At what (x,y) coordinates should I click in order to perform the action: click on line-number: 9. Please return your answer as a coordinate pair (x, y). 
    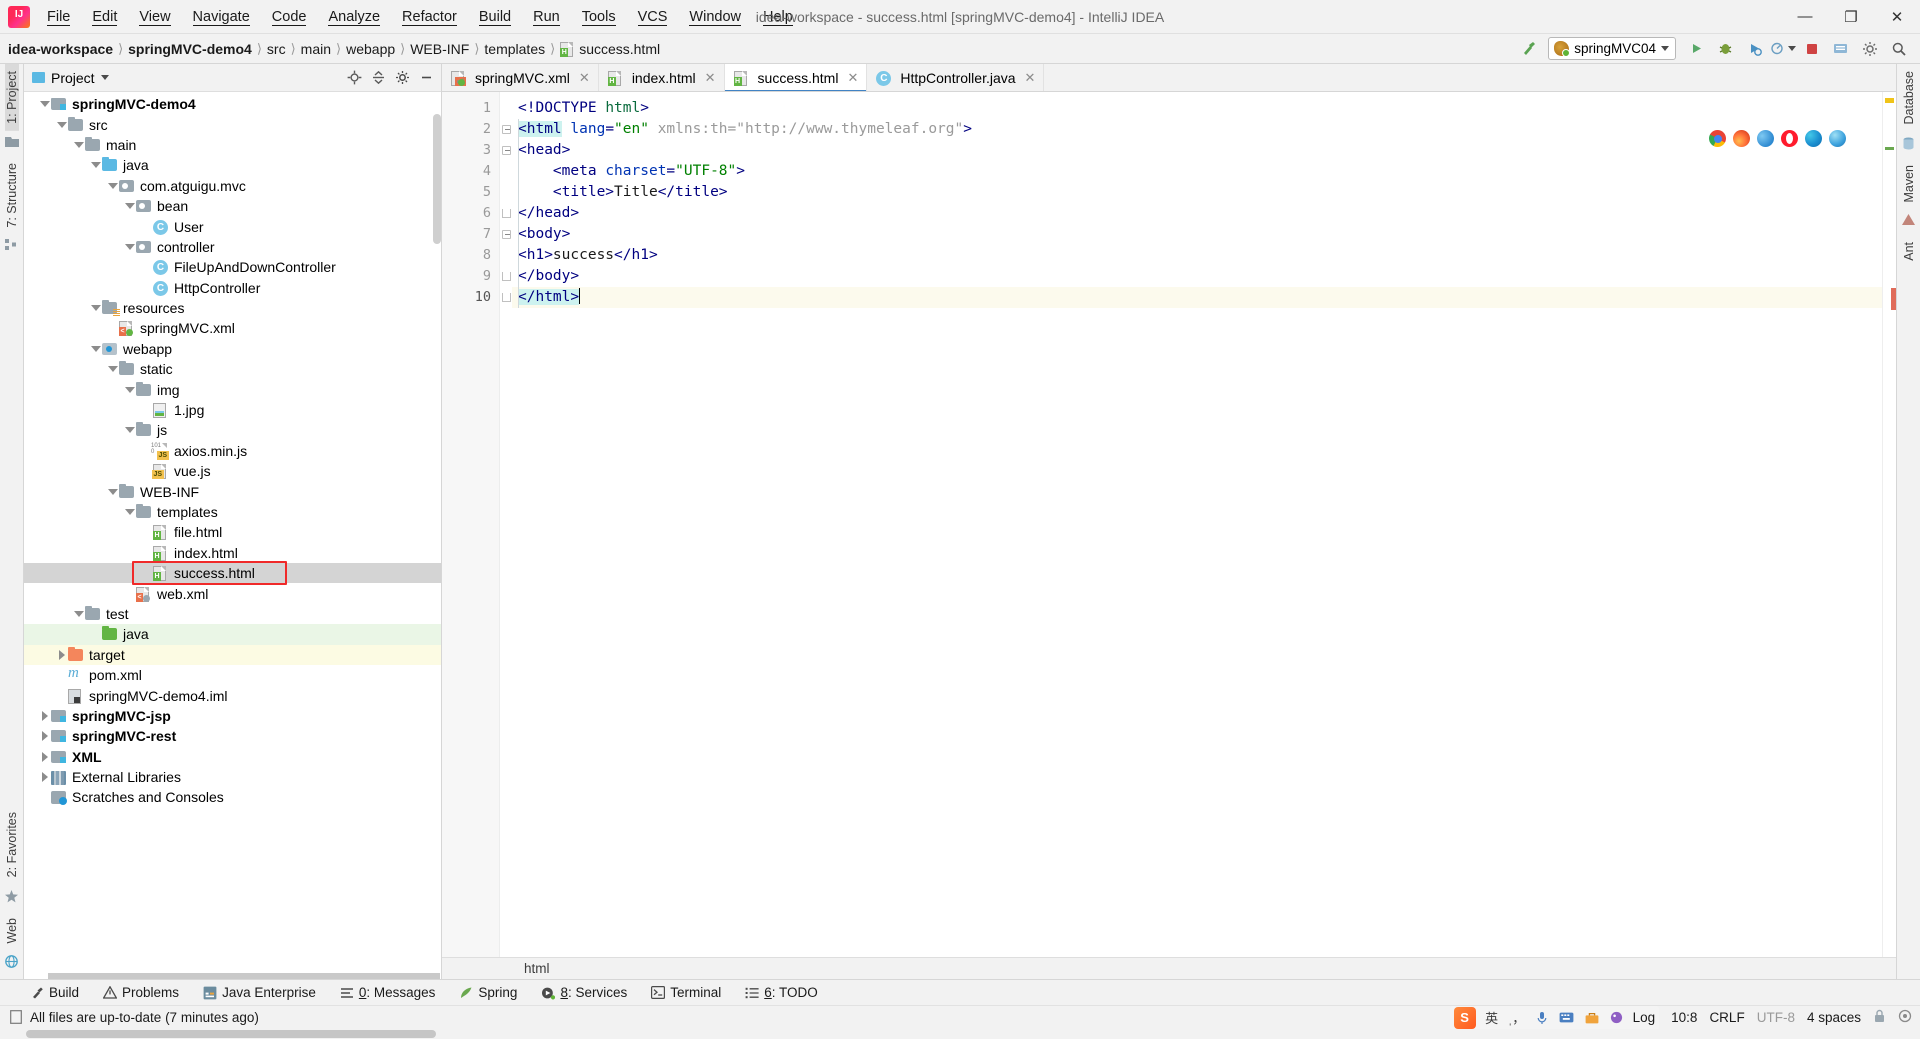
    Looking at the image, I should click on (470, 276).